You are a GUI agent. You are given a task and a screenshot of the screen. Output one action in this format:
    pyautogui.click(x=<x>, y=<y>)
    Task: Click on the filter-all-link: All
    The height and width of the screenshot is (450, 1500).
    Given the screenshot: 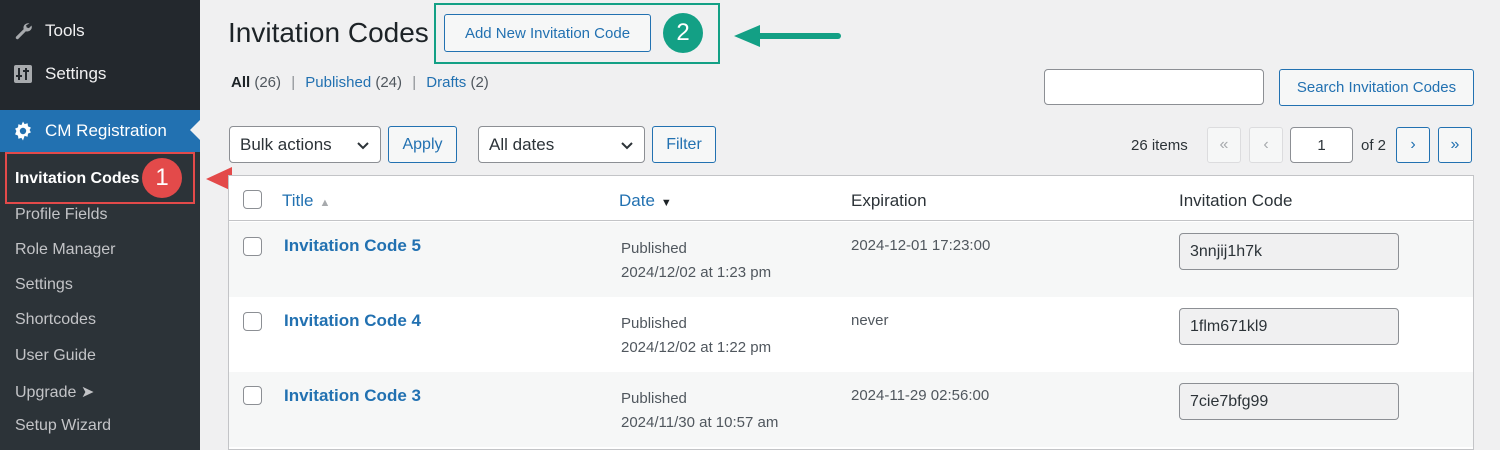 What is the action you would take?
    pyautogui.click(x=240, y=82)
    